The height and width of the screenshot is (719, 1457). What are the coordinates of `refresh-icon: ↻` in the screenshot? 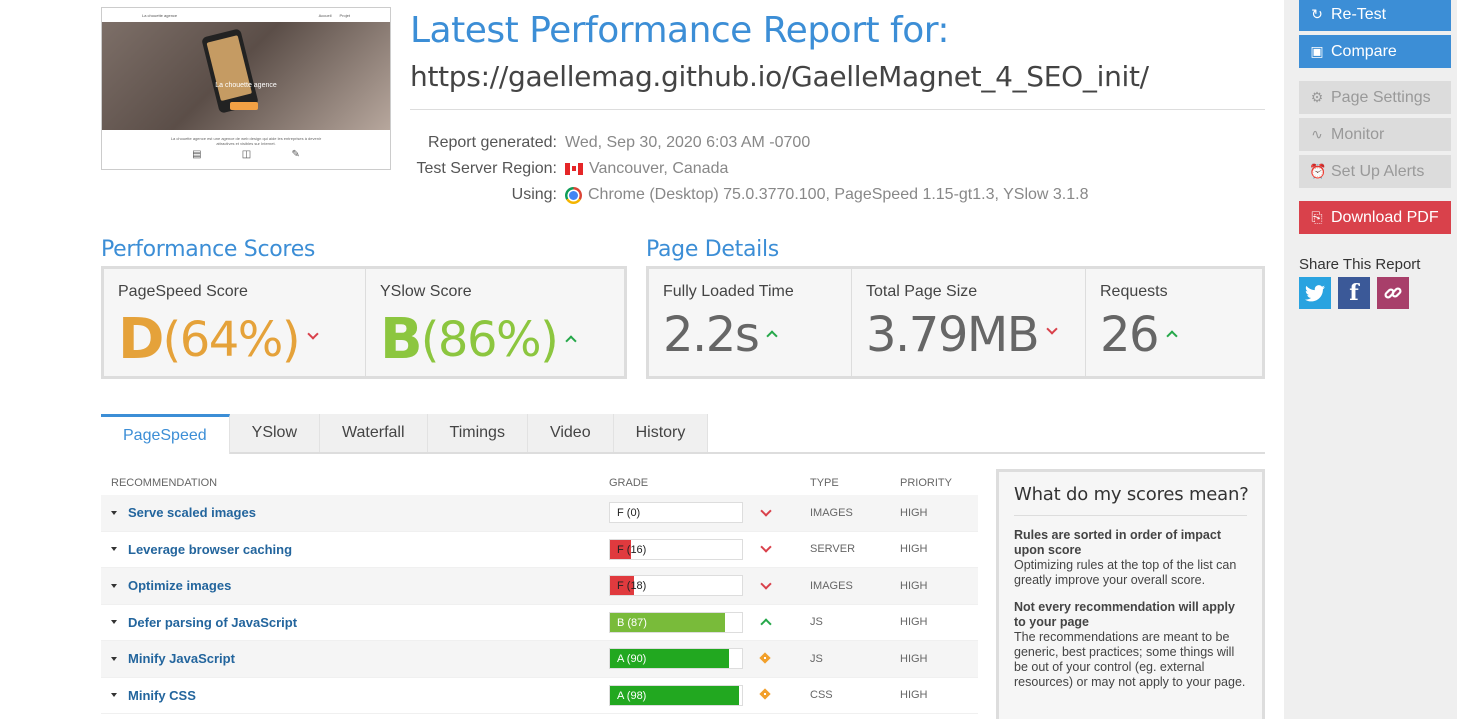 It's located at (1317, 14).